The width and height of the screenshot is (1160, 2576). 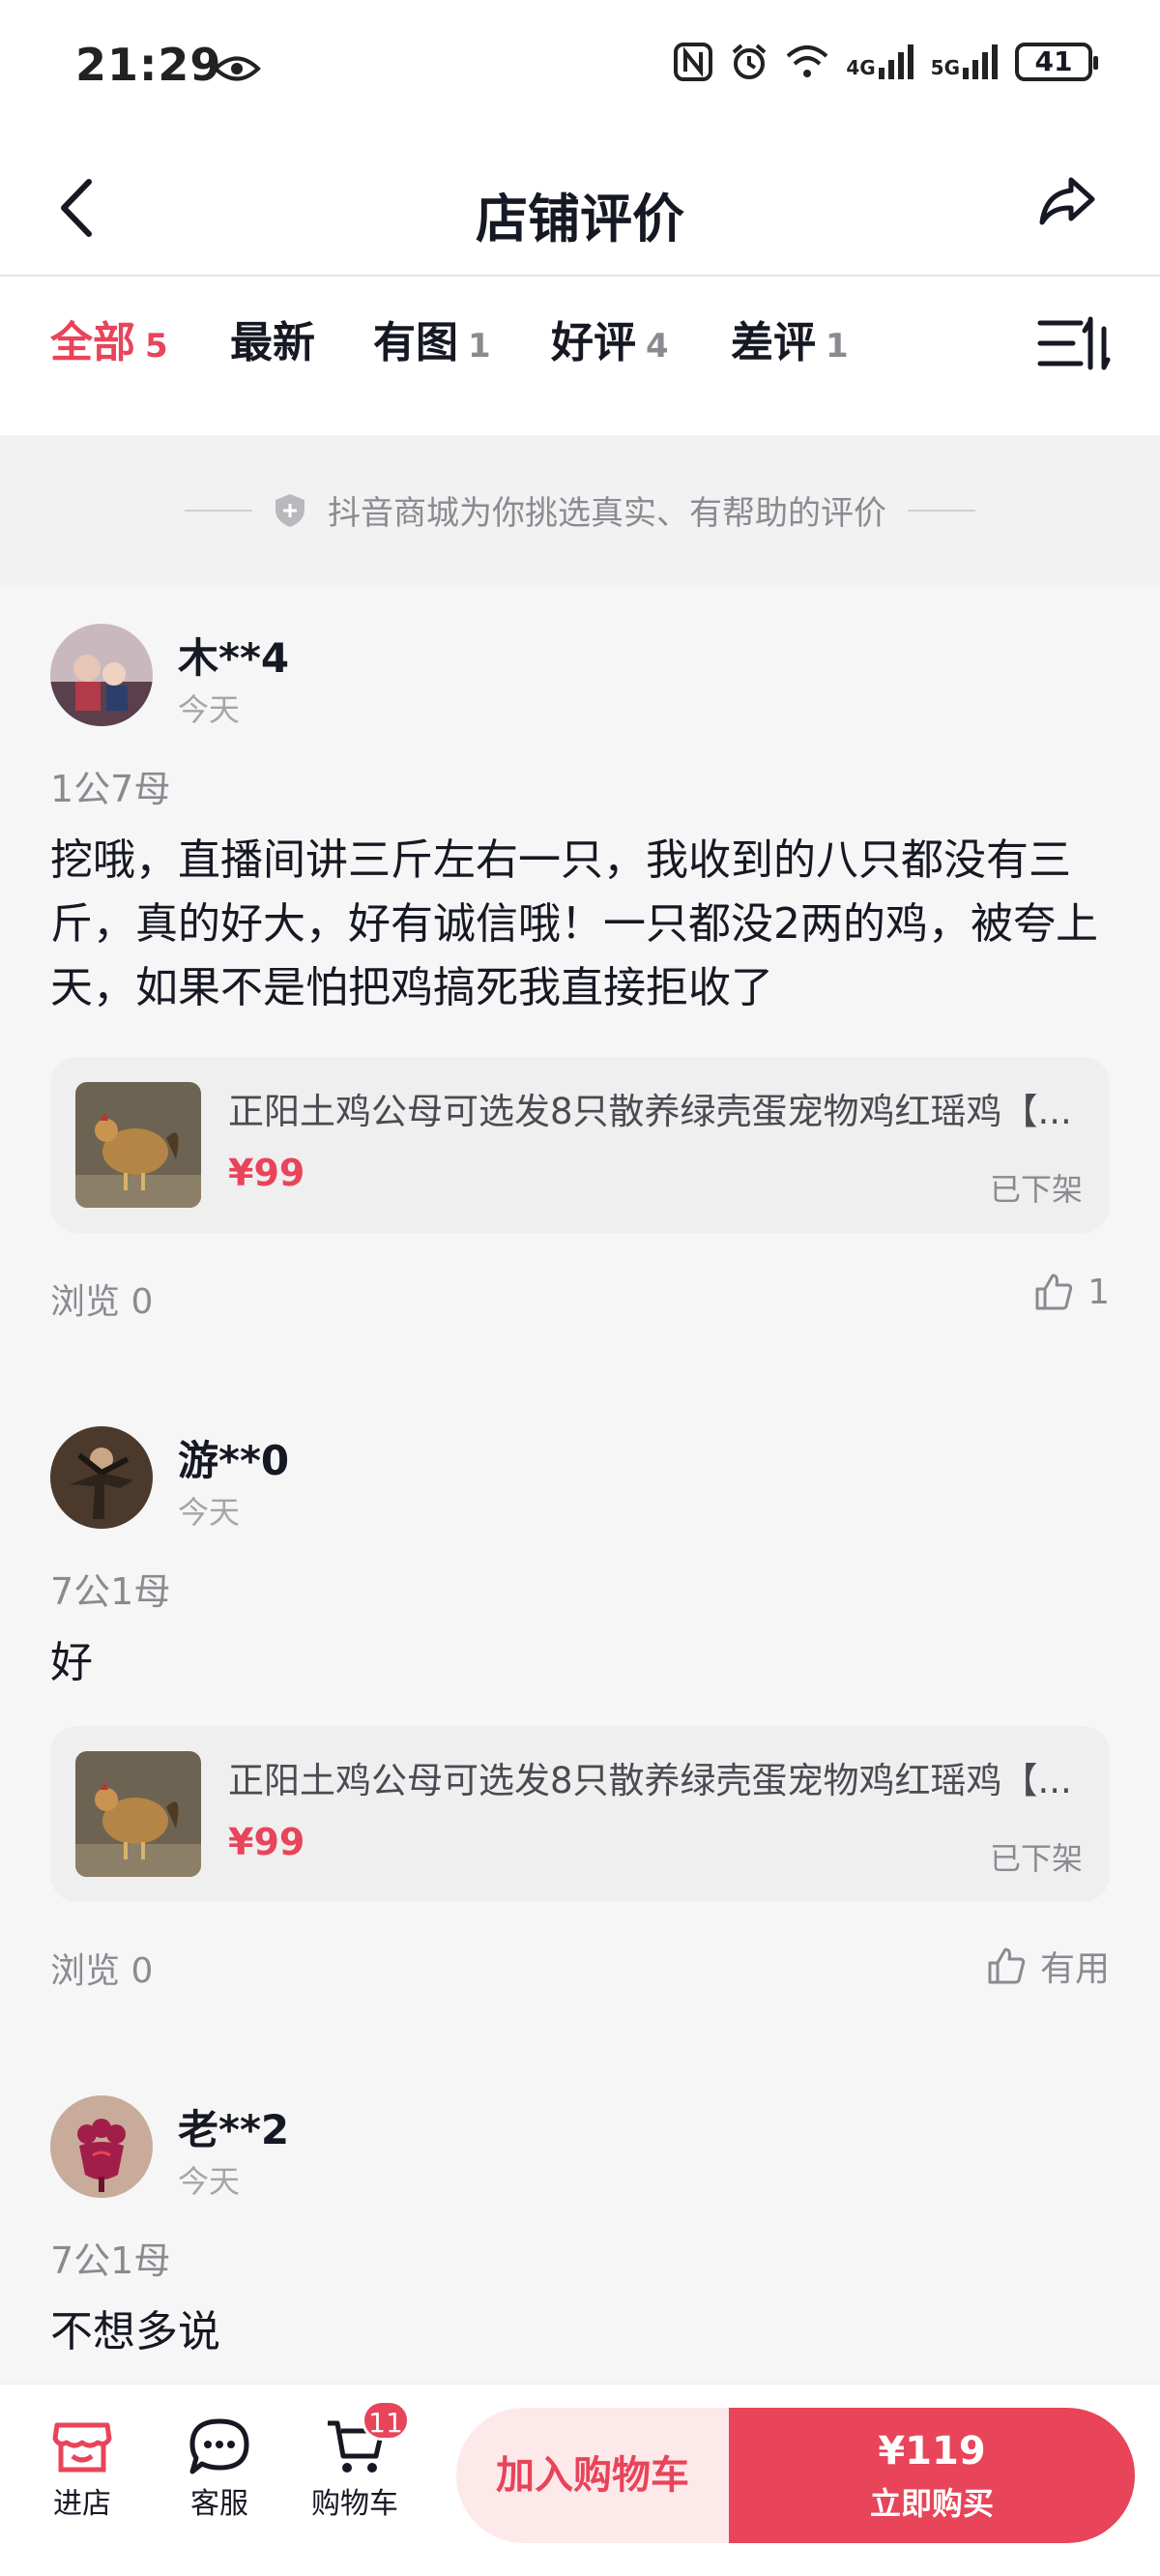 I want to click on authenticity-notice: 抖音商城为你挑选真实、有帮助的评价, so click(x=580, y=510).